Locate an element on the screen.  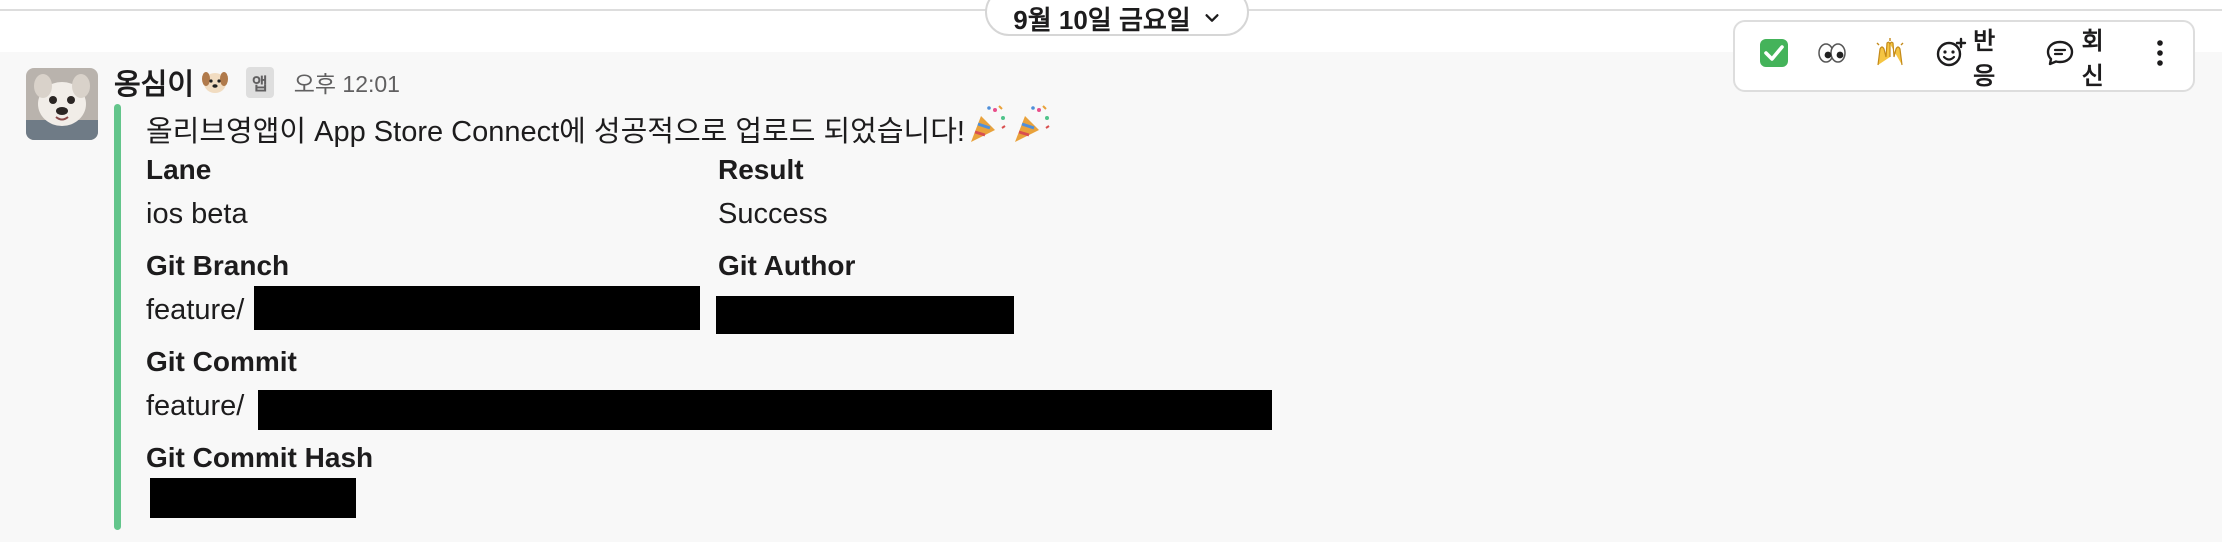
white-check-mark-reaction-button is located at coordinates (1774, 56).